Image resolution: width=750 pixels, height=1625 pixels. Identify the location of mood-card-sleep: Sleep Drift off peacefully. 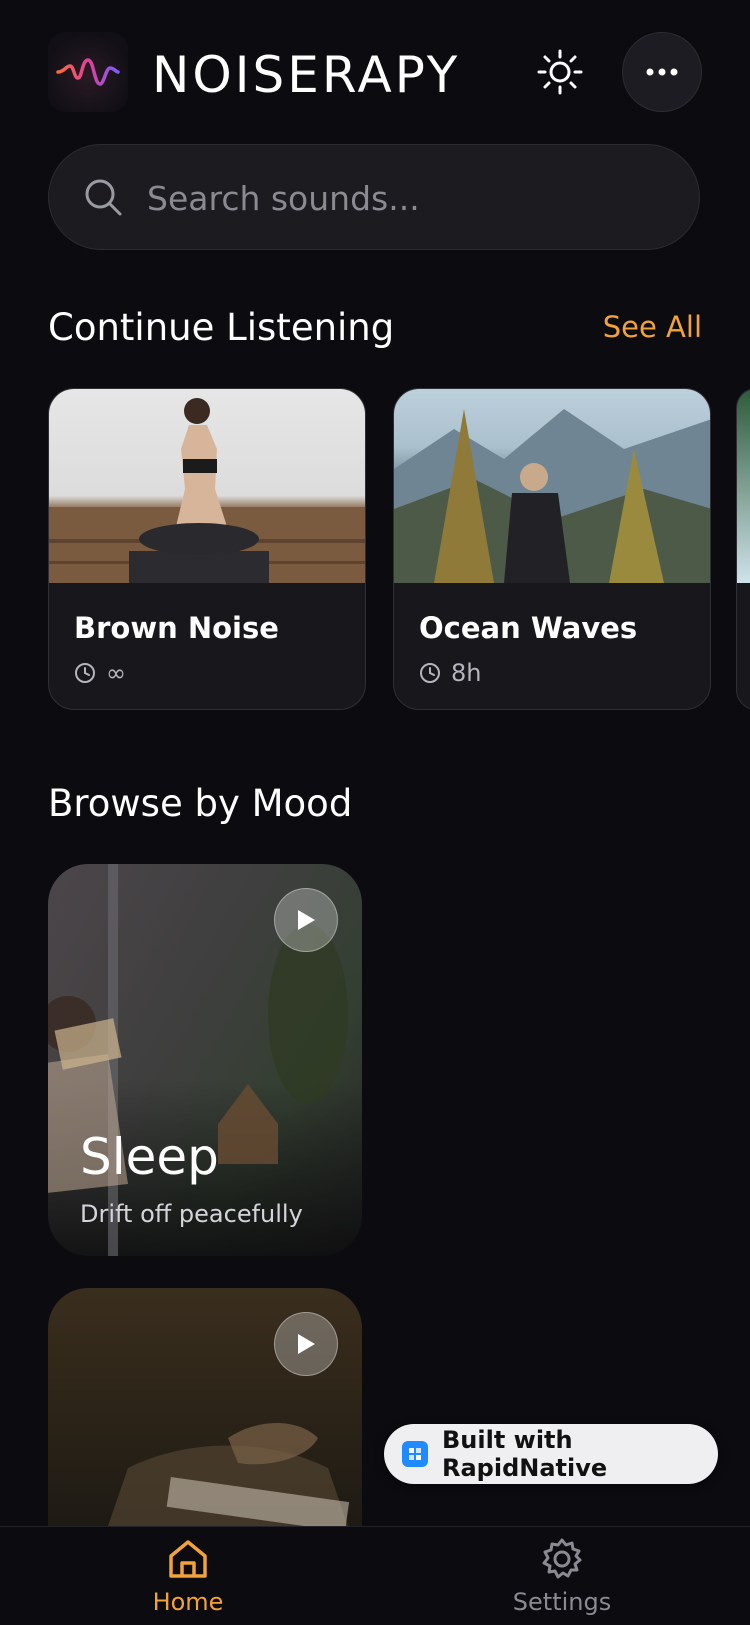
(205, 1060).